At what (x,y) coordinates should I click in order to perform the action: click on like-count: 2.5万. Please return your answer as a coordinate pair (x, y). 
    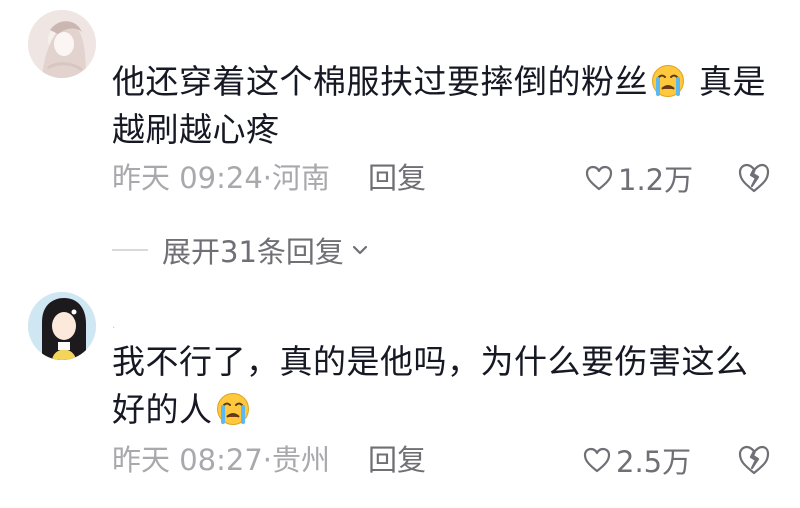
    Looking at the image, I should click on (654, 462).